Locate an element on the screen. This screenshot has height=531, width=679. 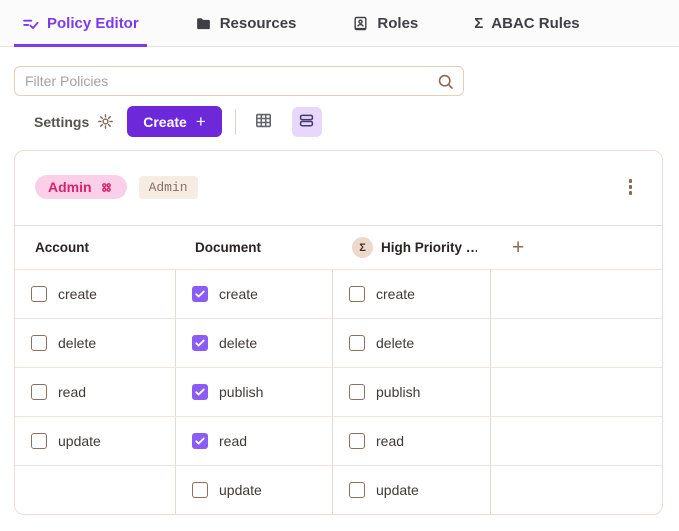
dots-grid-icon is located at coordinates (106, 187).